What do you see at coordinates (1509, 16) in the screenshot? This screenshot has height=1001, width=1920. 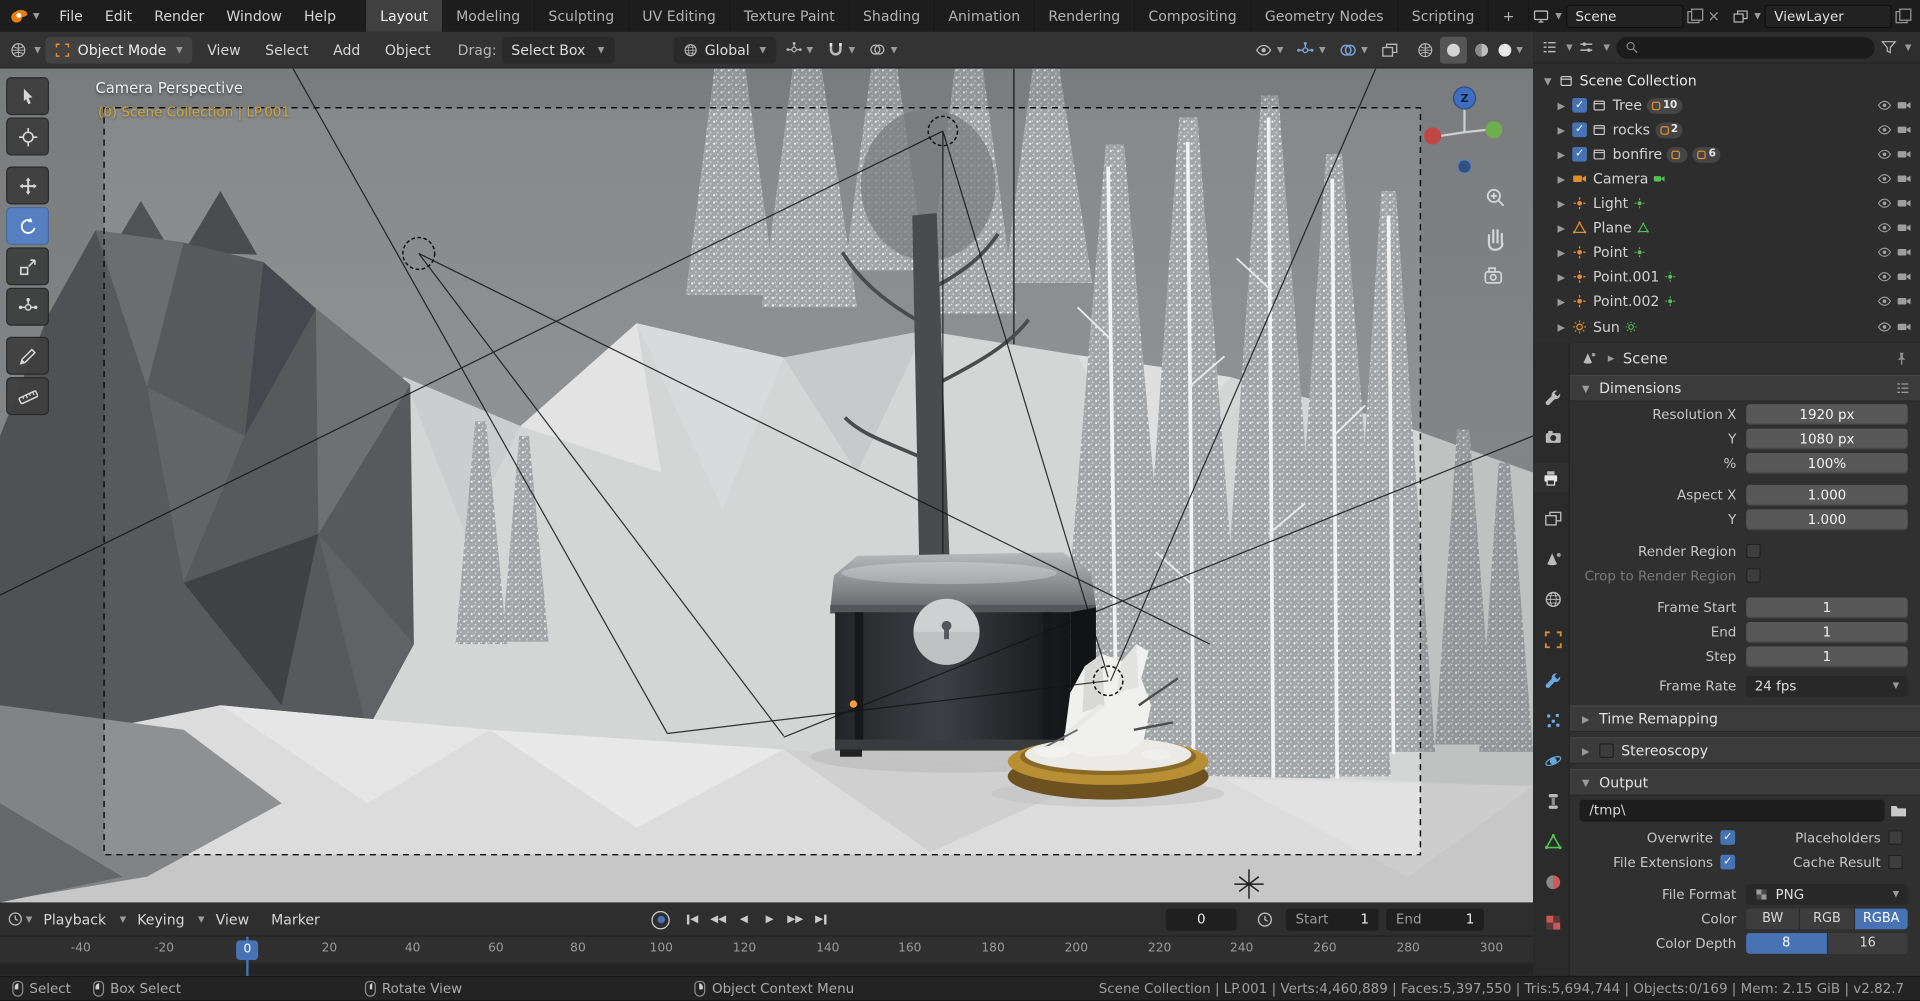 I see `add-workspace-button: +` at bounding box center [1509, 16].